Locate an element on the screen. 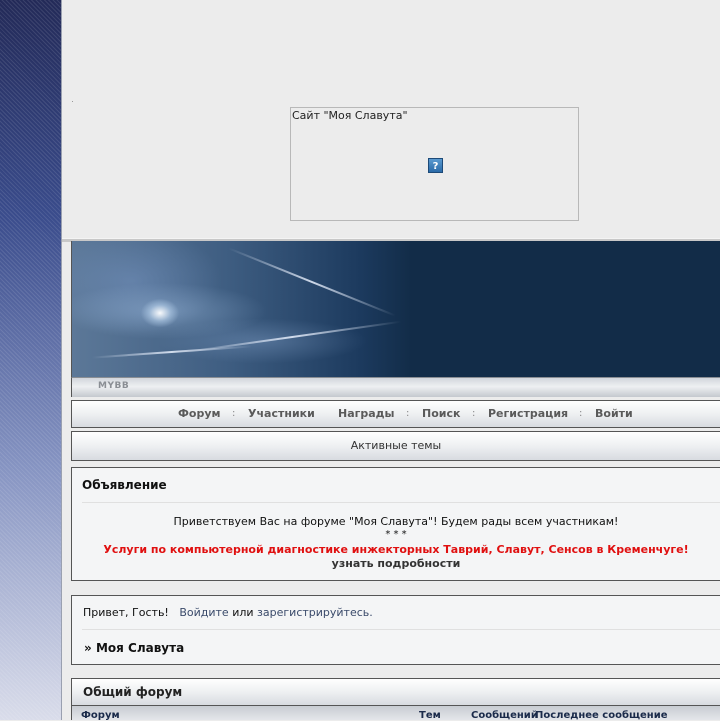 This screenshot has width=720, height=721. breadcrumb-arrow: » is located at coordinates (88, 648).